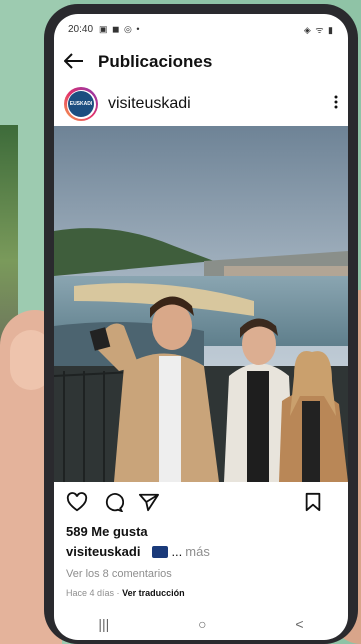 The width and height of the screenshot is (361, 644). Describe the element at coordinates (149, 502) in the screenshot. I see `share-icon` at that location.